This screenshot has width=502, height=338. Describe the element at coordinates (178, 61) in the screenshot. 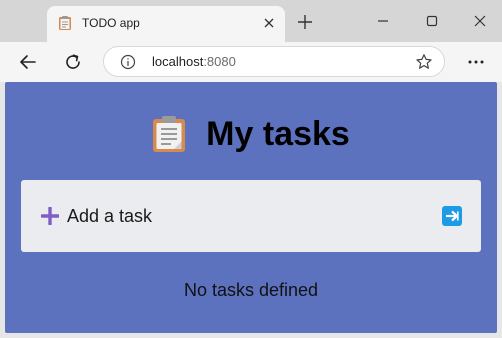

I see `url-host: localhost` at that location.